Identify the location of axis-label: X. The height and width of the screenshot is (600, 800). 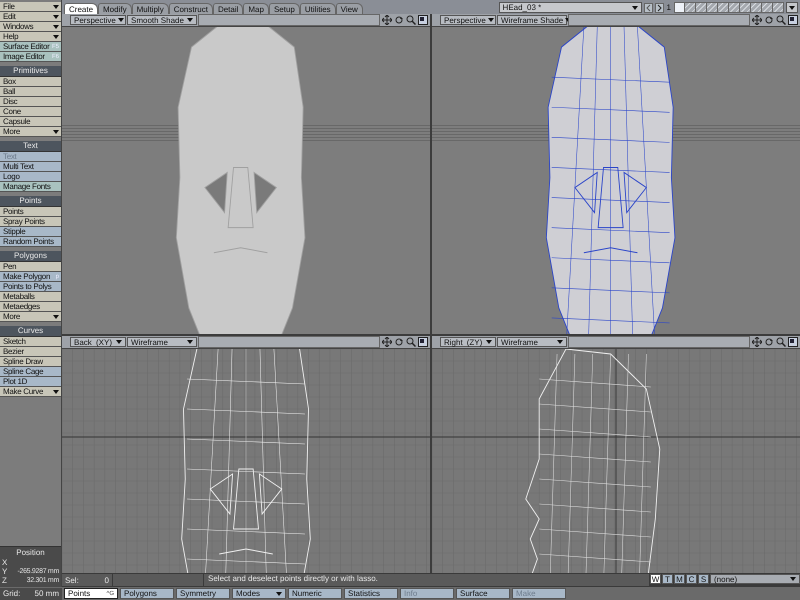
(5, 562).